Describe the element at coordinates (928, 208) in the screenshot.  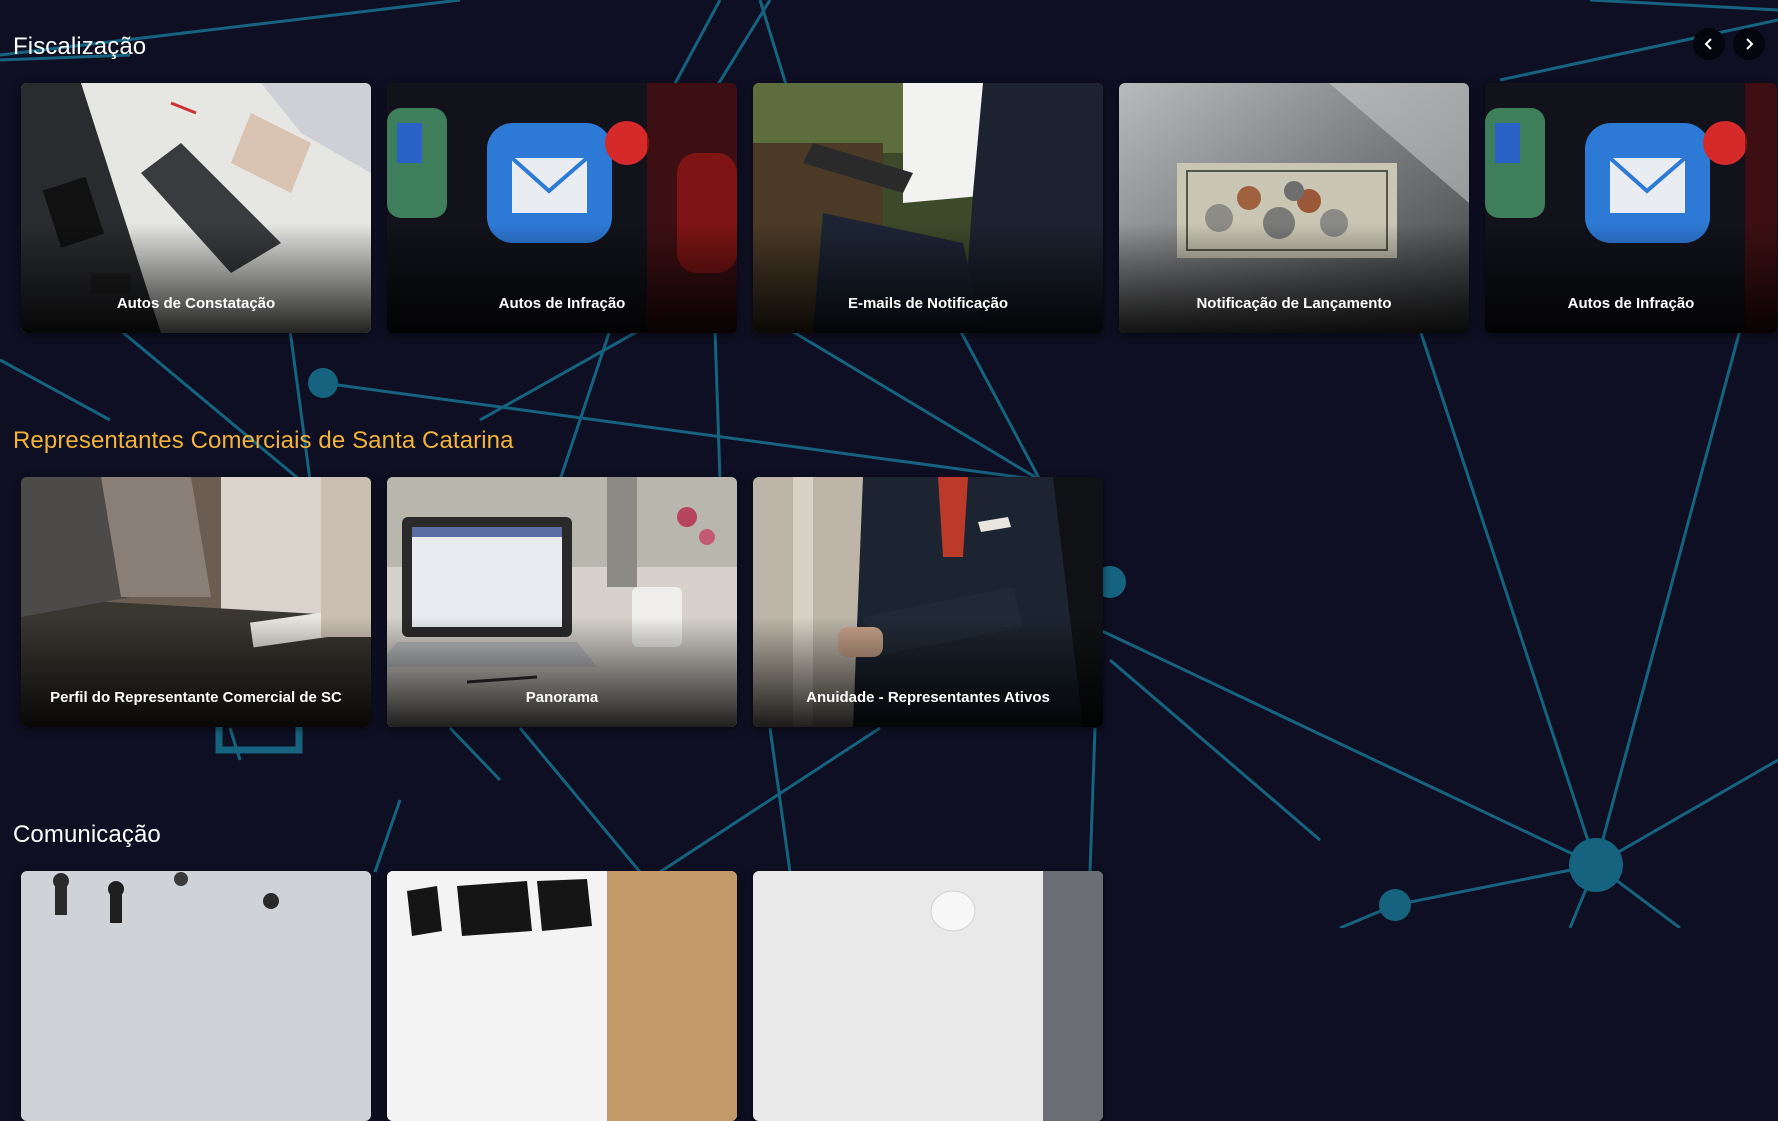
I see `card-emails-notificacao: E-mails de Notificação` at that location.